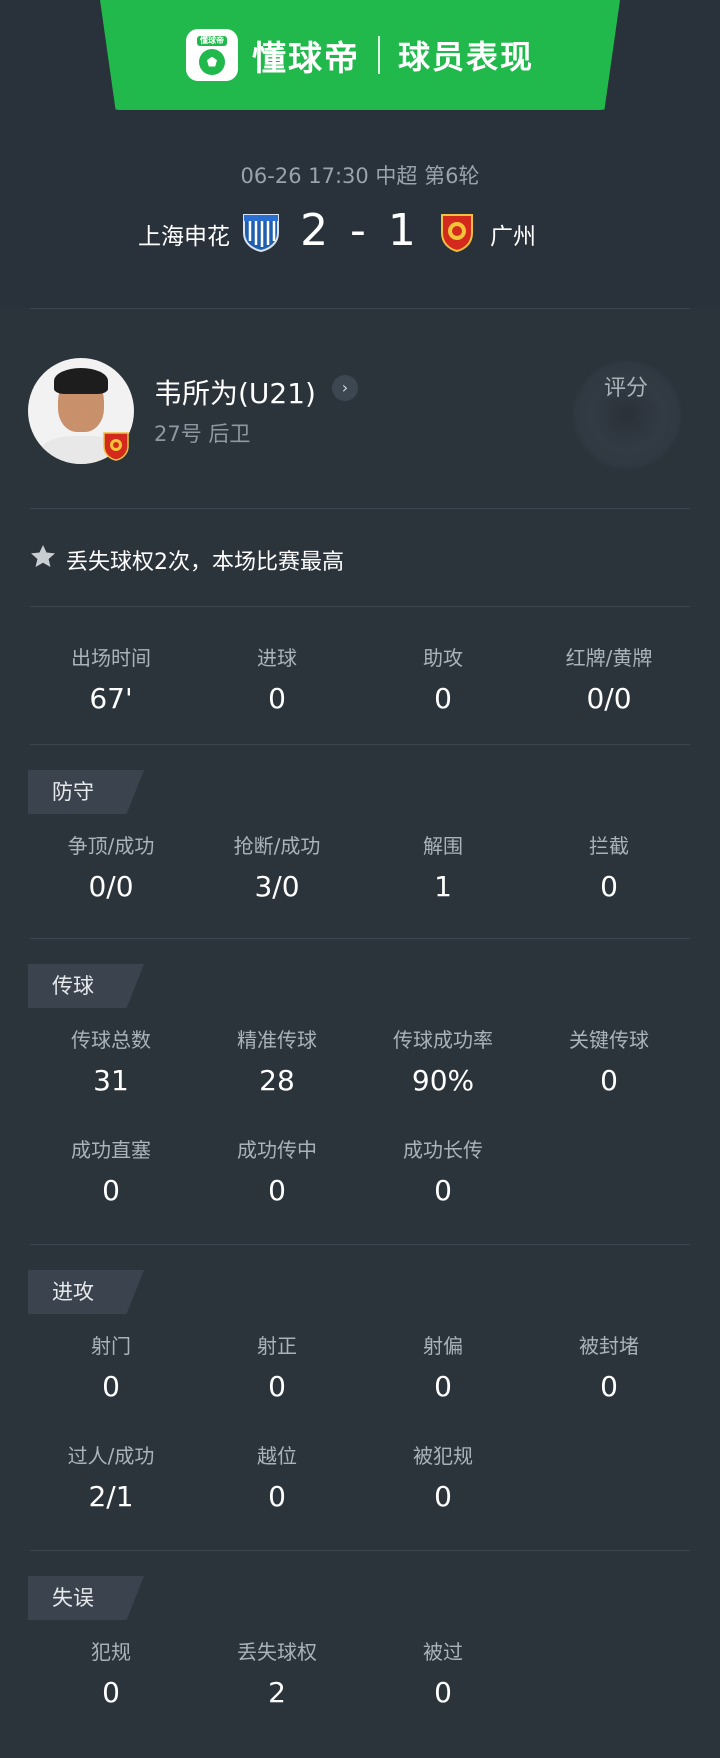  What do you see at coordinates (443, 868) in the screenshot?
I see `stat-item: 解围 1` at bounding box center [443, 868].